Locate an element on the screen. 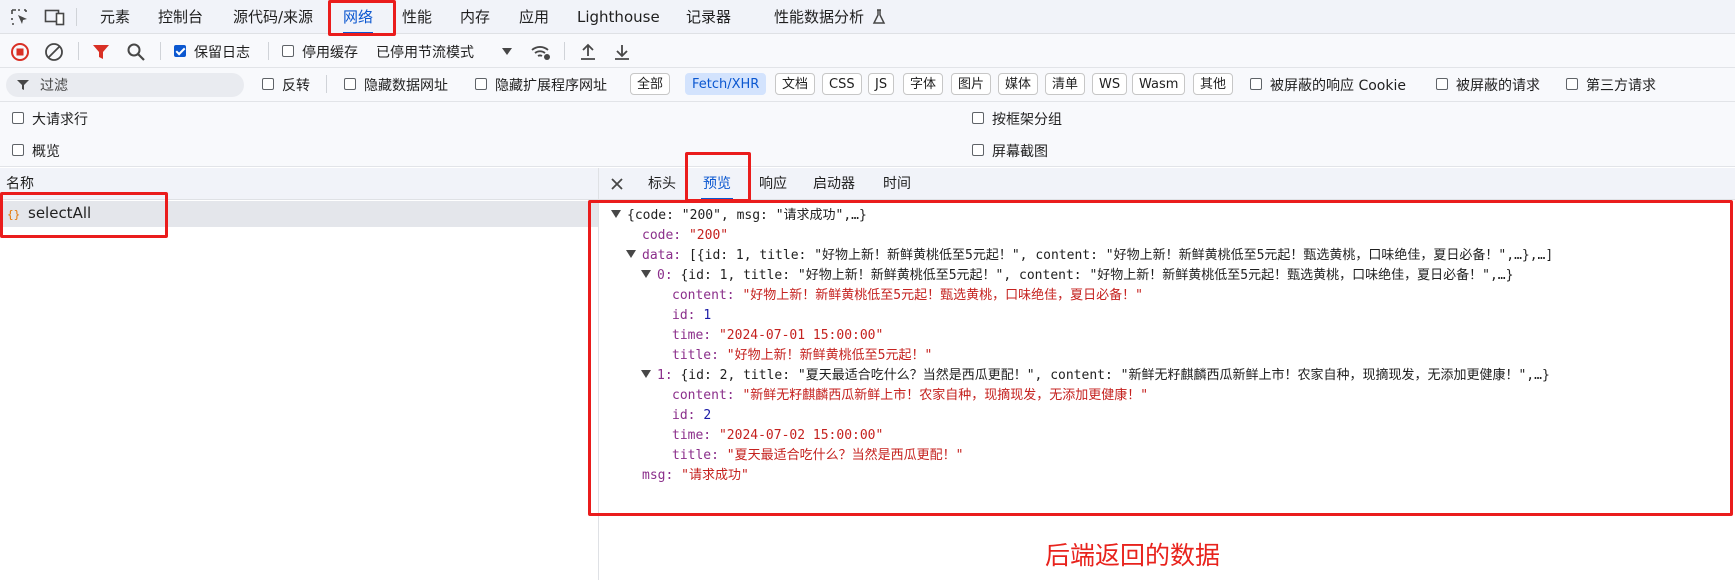 The image size is (1735, 580). tab-timing: 时间 is located at coordinates (897, 184).